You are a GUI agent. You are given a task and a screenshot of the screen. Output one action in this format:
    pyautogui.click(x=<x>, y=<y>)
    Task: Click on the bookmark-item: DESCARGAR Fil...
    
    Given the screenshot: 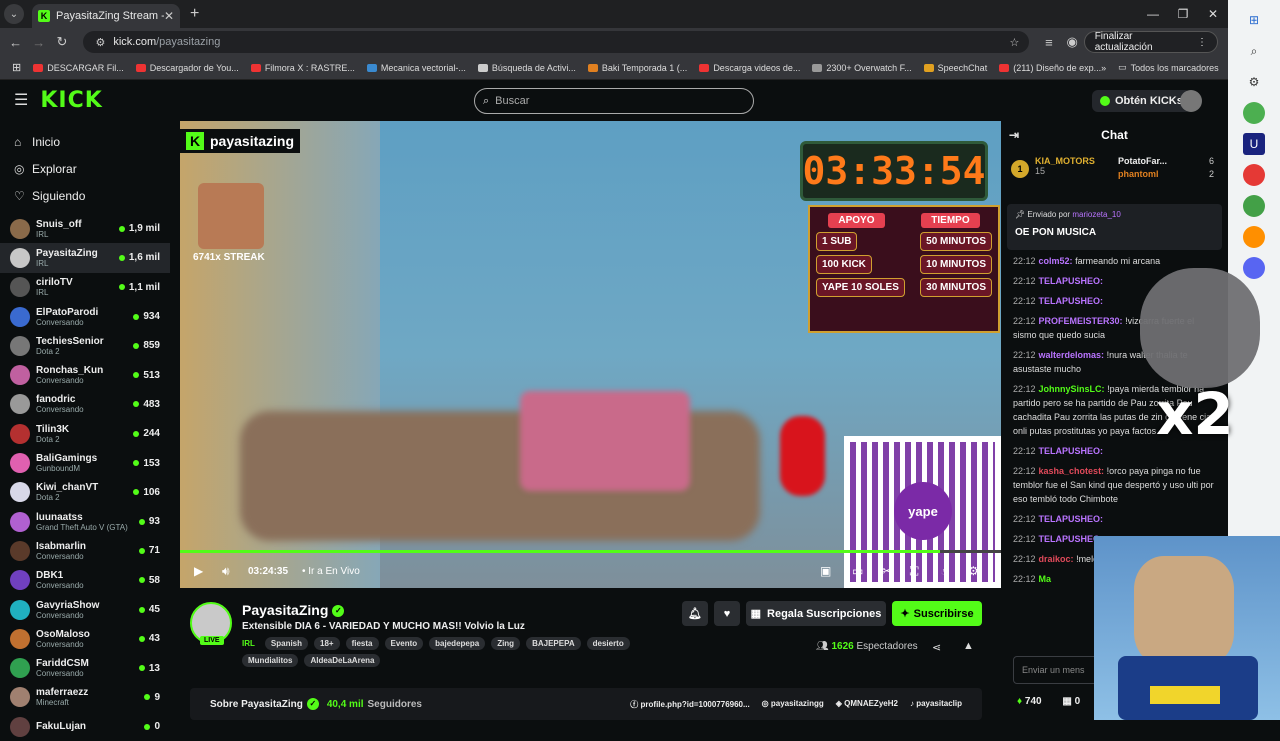 What is the action you would take?
    pyautogui.click(x=78, y=68)
    